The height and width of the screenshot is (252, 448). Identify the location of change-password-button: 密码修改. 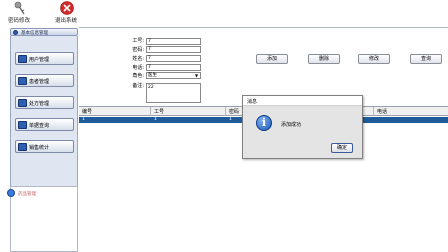
(19, 13).